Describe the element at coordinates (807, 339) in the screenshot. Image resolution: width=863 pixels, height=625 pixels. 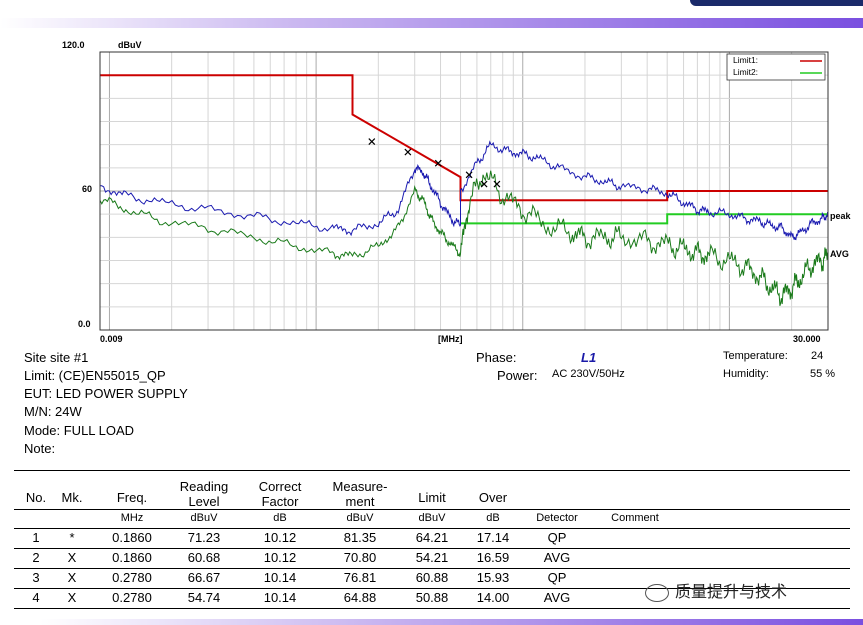
I see `x-tick-label-max: 30.000` at that location.